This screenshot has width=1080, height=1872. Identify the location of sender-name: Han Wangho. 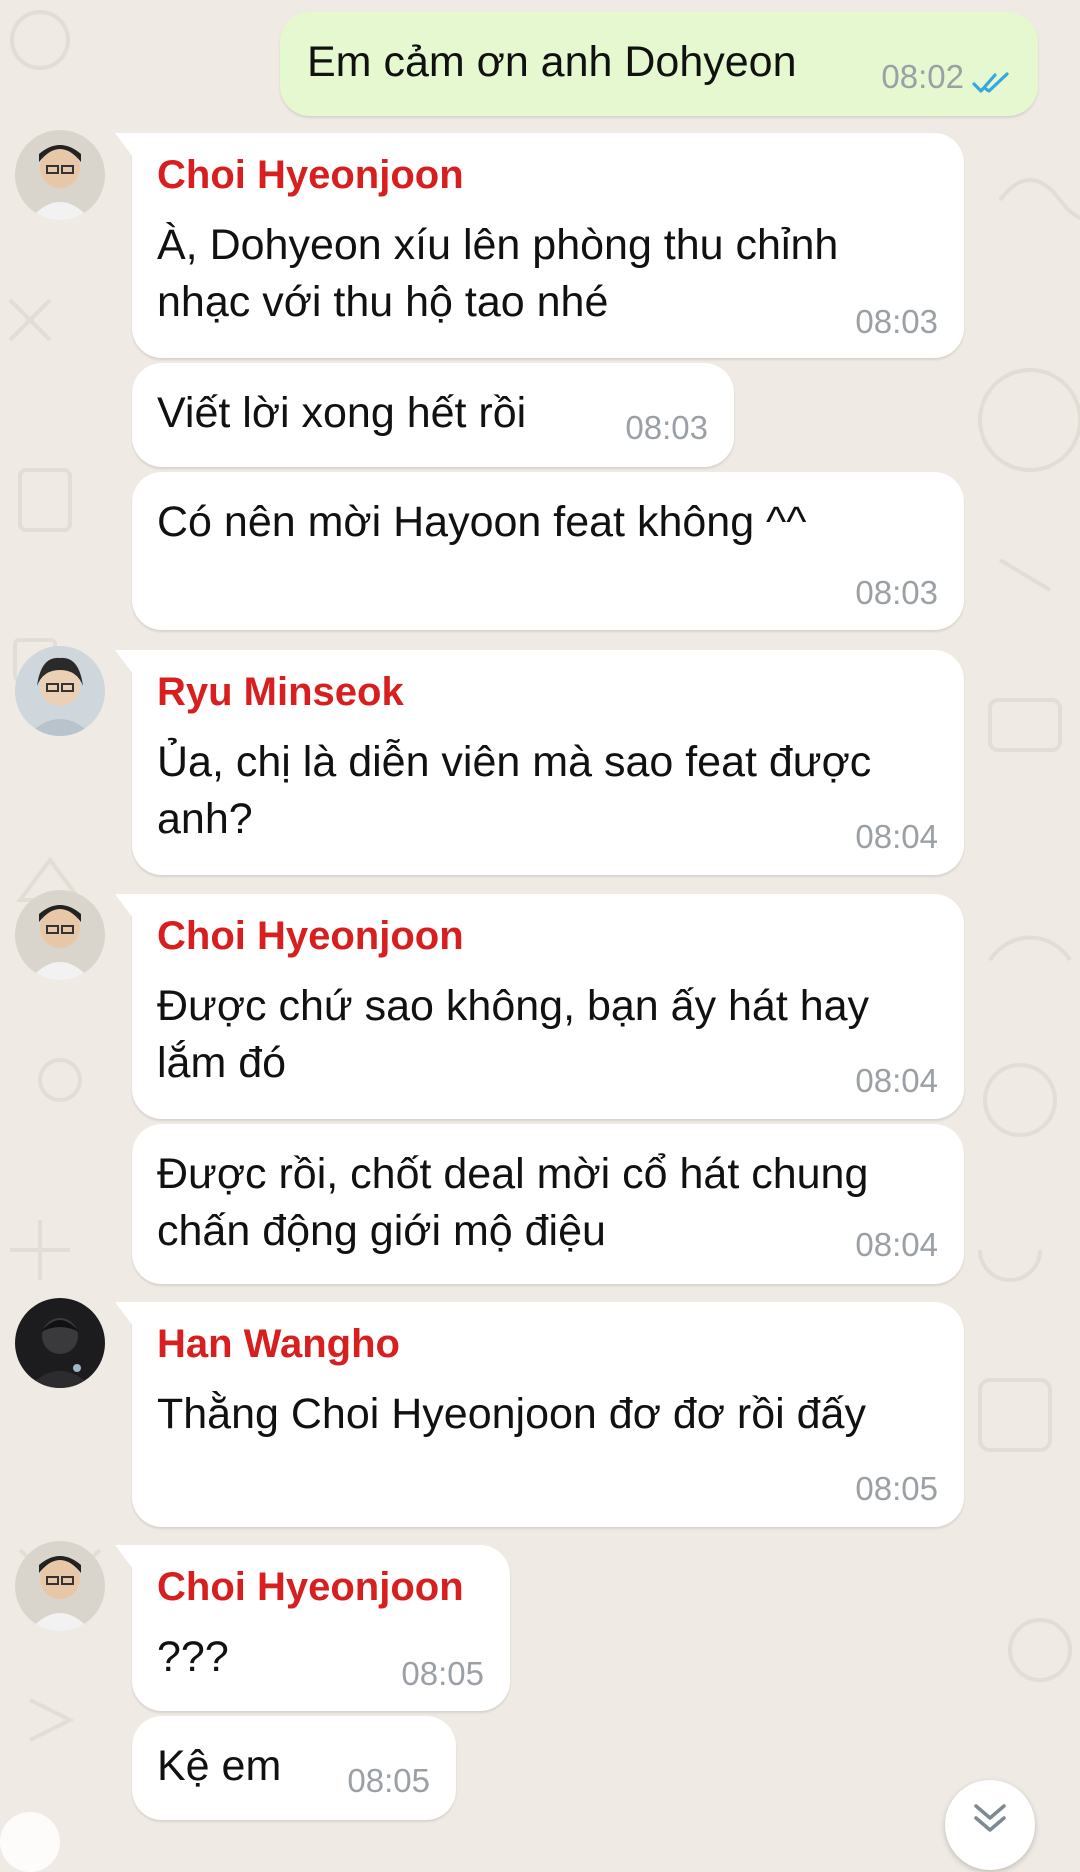
(278, 1344).